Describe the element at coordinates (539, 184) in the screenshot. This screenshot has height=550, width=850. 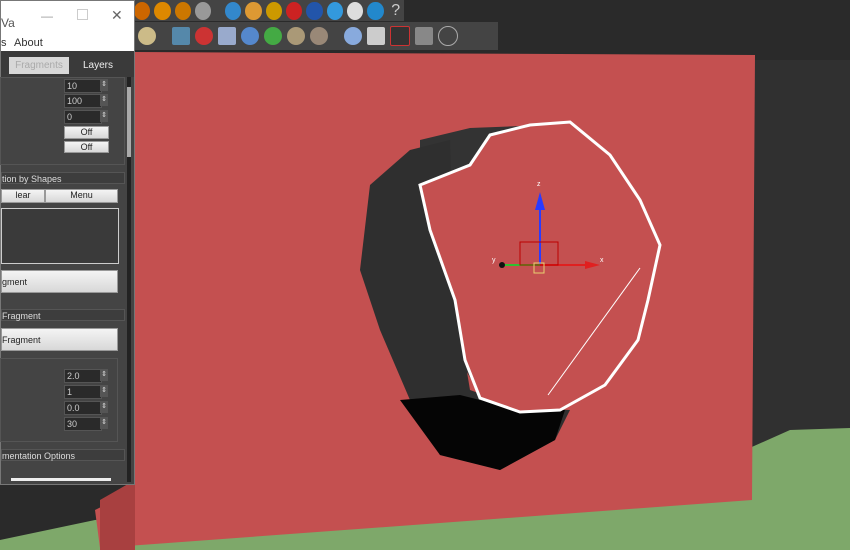
I see `axis-label-z: z` at that location.